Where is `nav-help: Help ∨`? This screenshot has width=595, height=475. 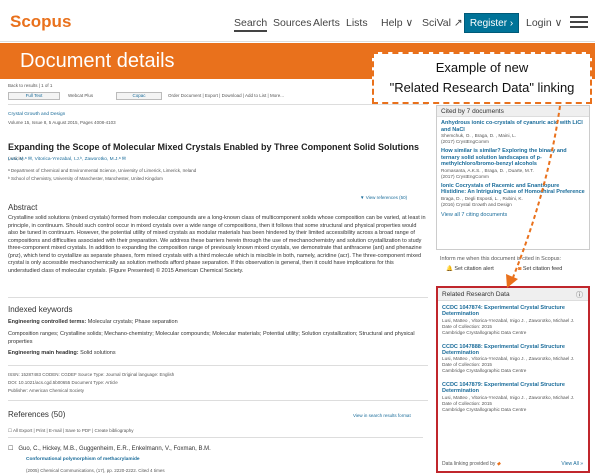 nav-help: Help ∨ is located at coordinates (397, 23).